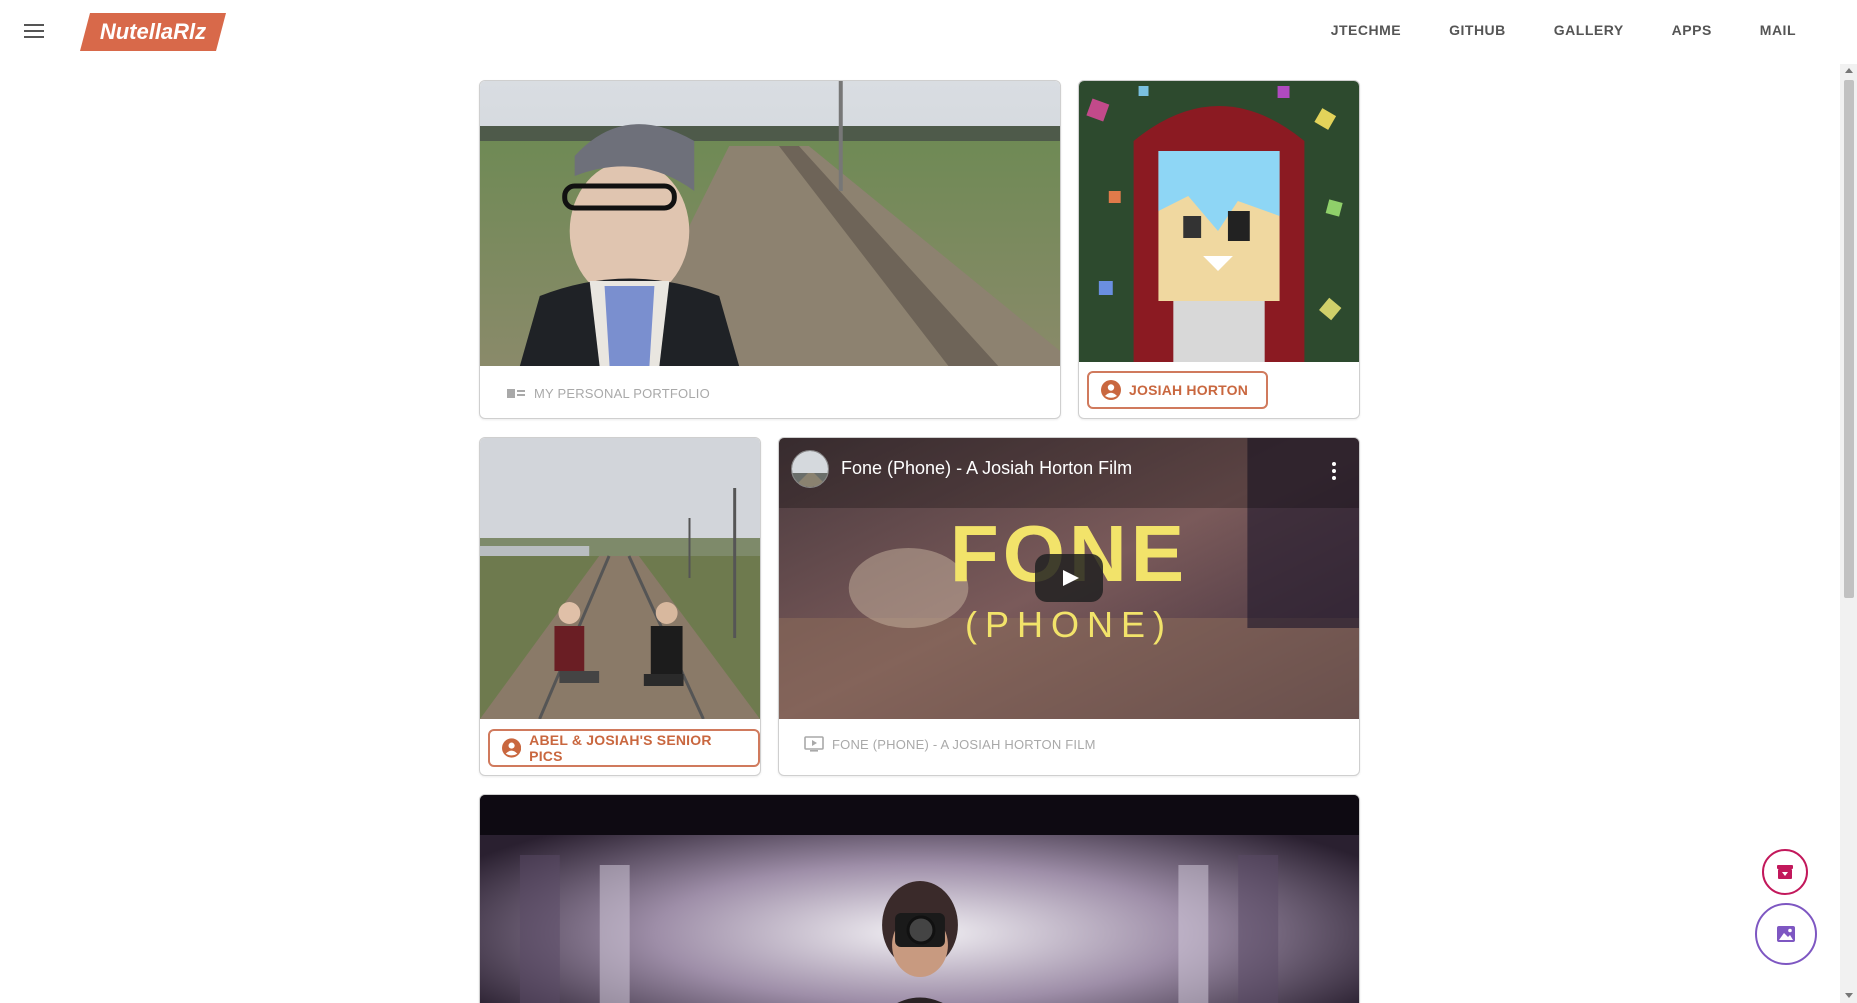 The height and width of the screenshot is (1003, 1857). Describe the element at coordinates (1692, 30) in the screenshot. I see `nav-link-apps: APPS` at that location.